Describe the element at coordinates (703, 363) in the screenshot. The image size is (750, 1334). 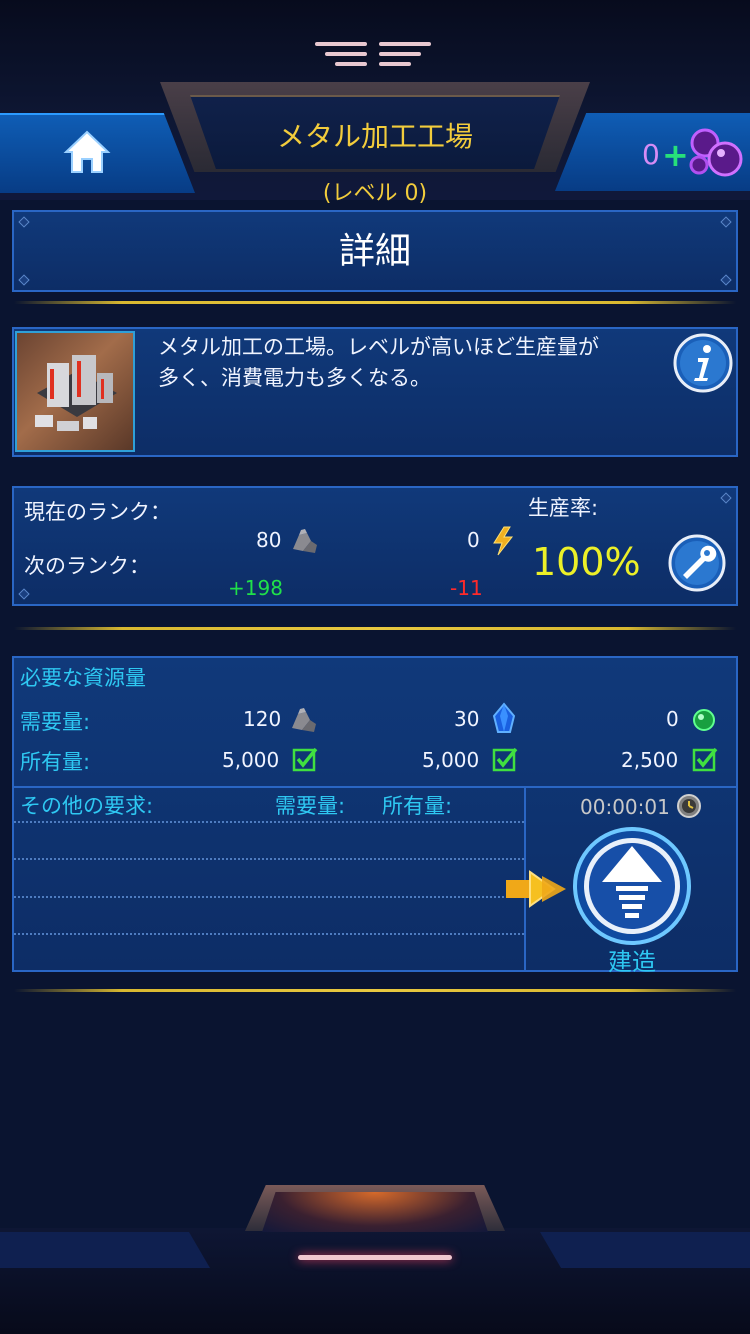
I see `info-icon` at that location.